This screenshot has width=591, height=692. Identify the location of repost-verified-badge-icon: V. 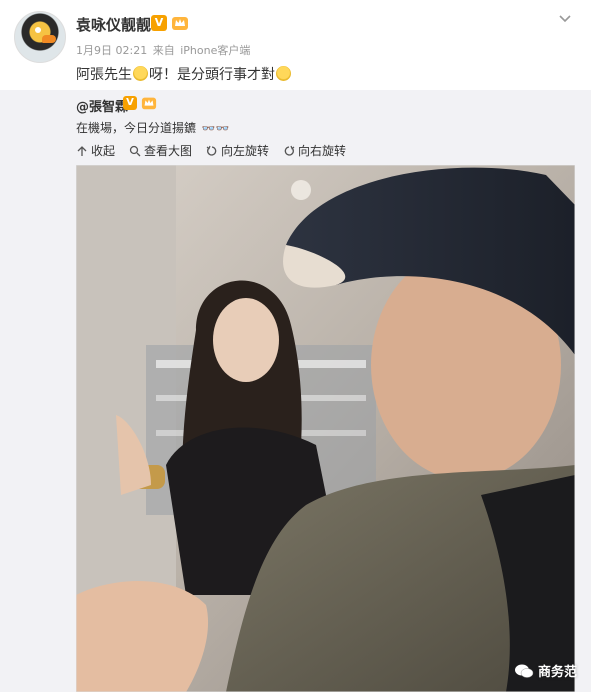
(130, 103).